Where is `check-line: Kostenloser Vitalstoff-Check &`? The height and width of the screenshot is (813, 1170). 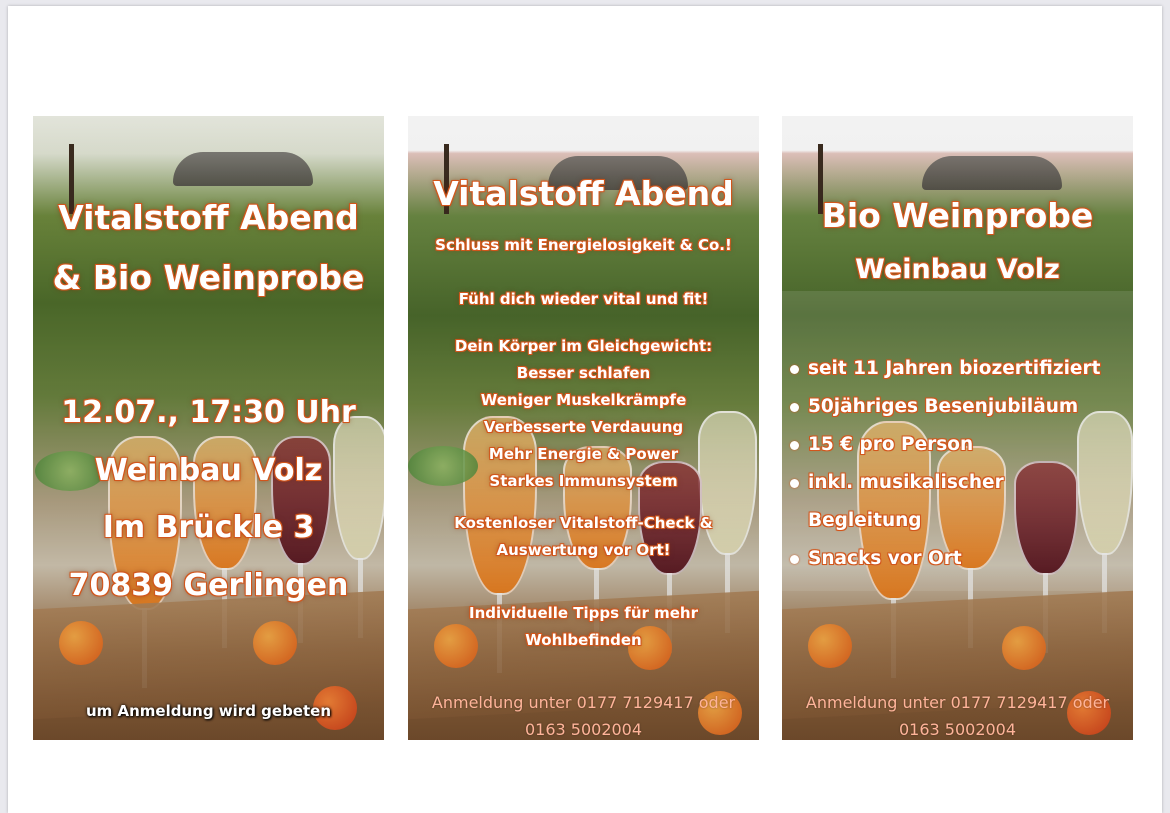
check-line: Kostenloser Vitalstoff-Check & is located at coordinates (583, 523).